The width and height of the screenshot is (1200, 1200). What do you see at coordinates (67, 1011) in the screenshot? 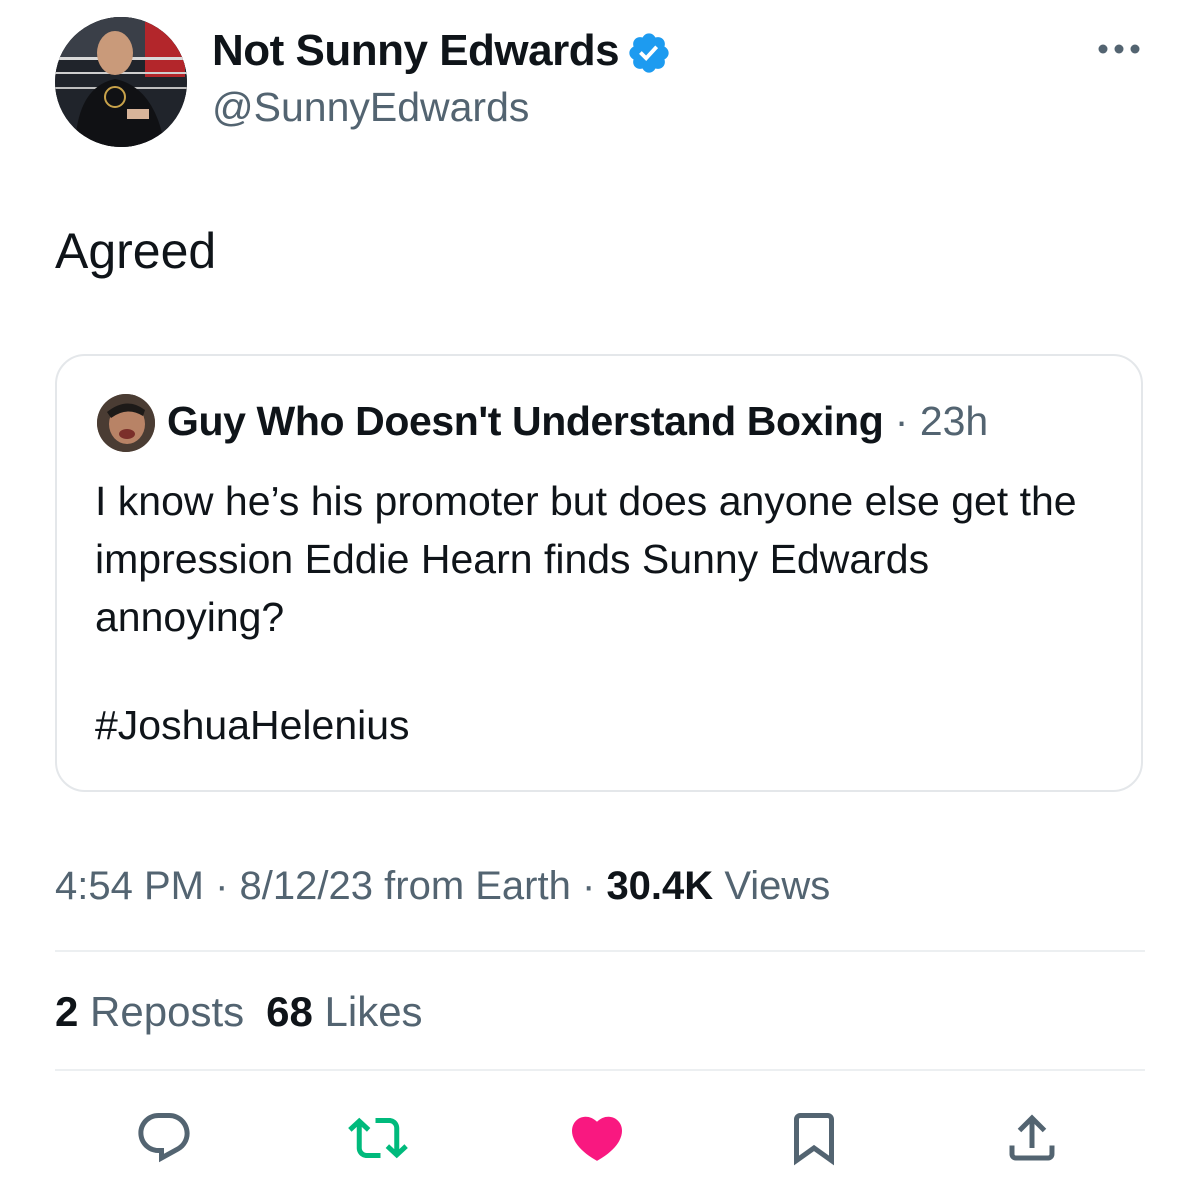
I see `reposts-count: 2` at bounding box center [67, 1011].